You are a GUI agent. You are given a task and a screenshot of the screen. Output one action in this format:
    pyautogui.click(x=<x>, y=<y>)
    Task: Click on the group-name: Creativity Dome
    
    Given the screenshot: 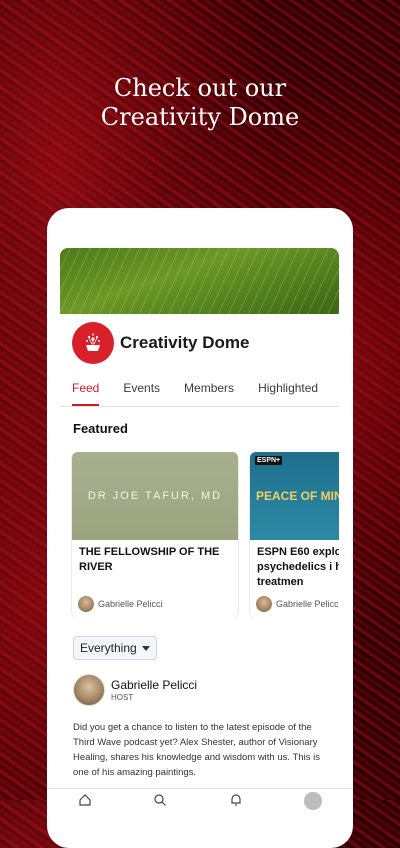 What is the action you would take?
    pyautogui.click(x=185, y=342)
    